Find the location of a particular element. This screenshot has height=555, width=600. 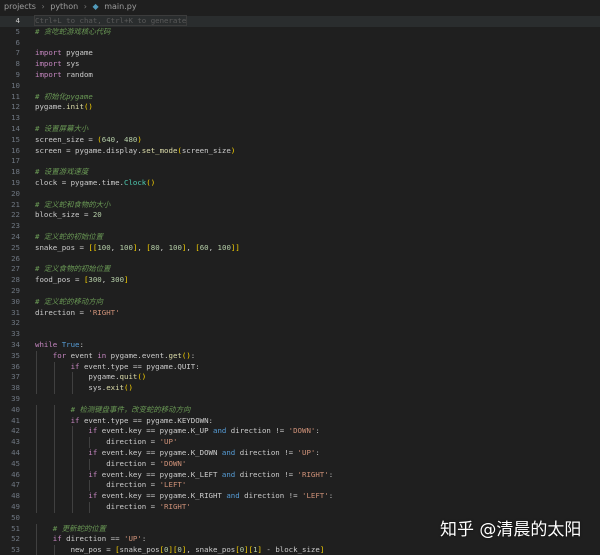

code-line: 31 direction = 'RIGHT' is located at coordinates (300, 313).